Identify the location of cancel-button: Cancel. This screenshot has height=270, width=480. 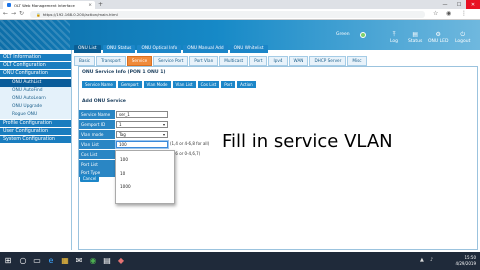
(89, 178).